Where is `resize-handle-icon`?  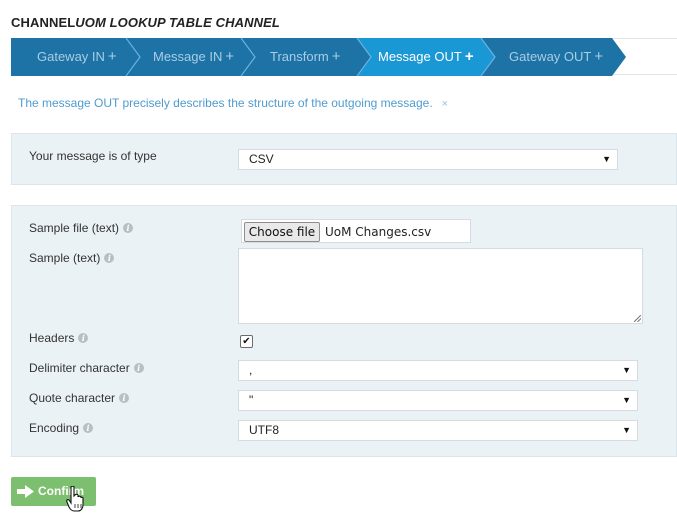 resize-handle-icon is located at coordinates (637, 318).